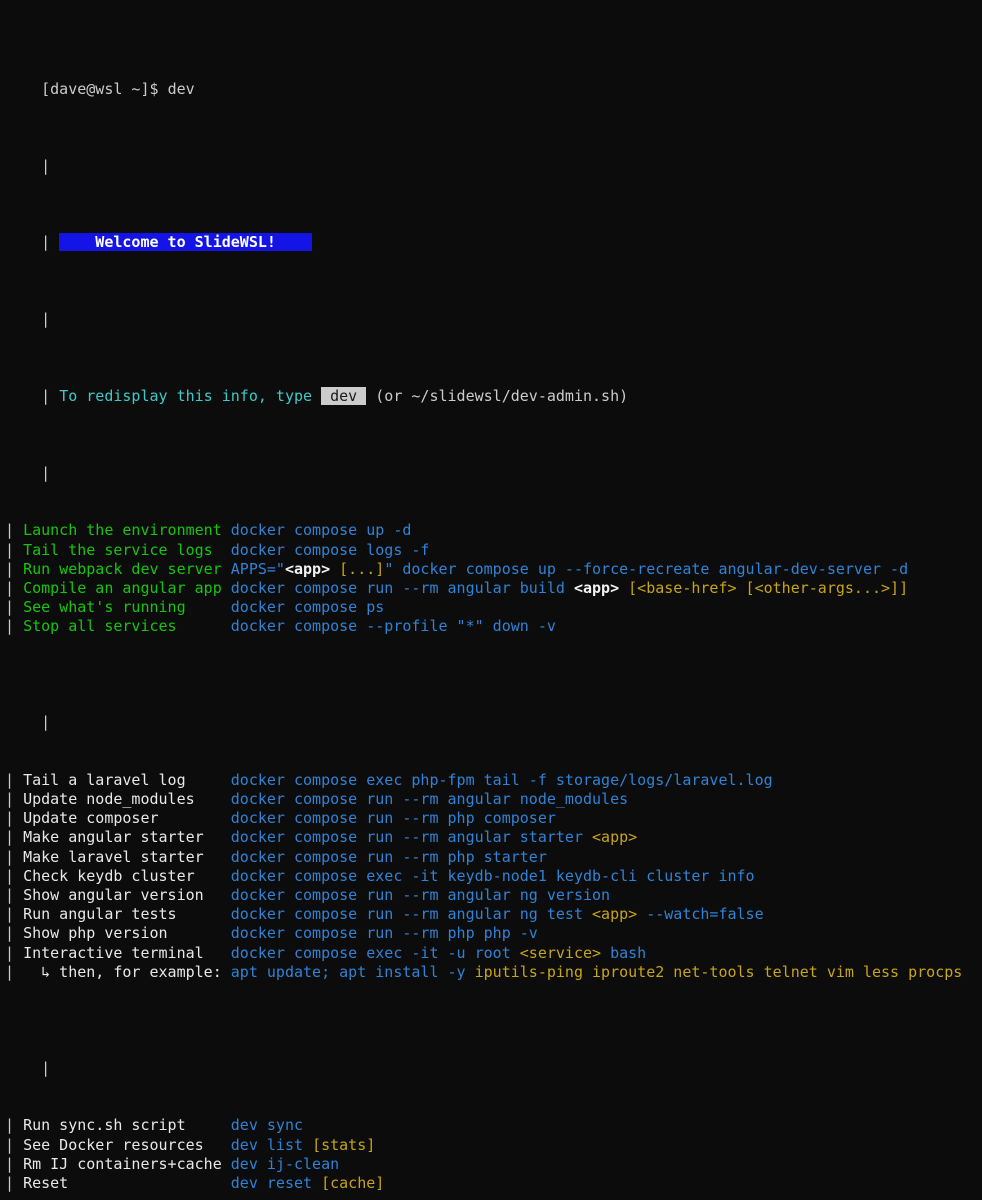 Image resolution: width=982 pixels, height=1200 pixels. What do you see at coordinates (560, 952) in the screenshot?
I see `command-text-segment: <service>` at bounding box center [560, 952].